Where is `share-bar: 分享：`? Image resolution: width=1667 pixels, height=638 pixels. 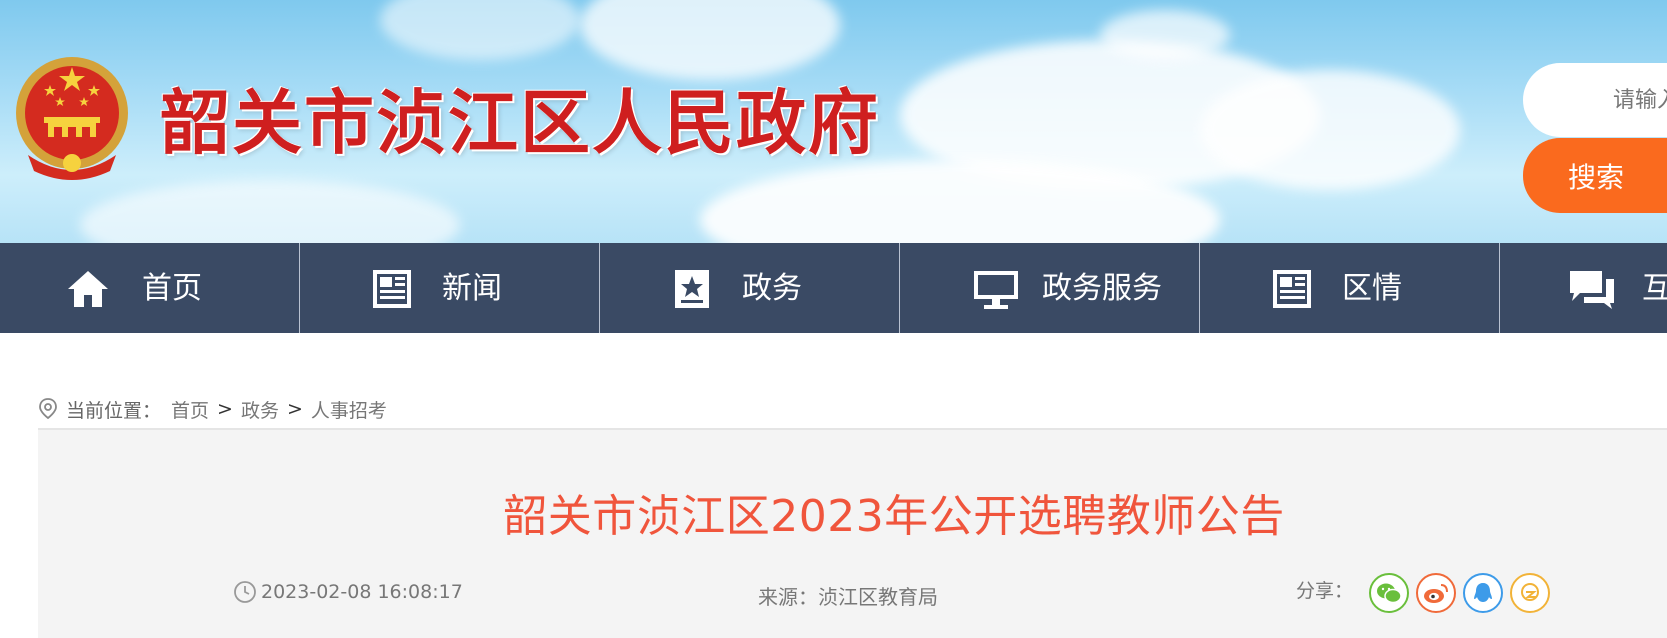 share-bar: 分享： is located at coordinates (1426, 593).